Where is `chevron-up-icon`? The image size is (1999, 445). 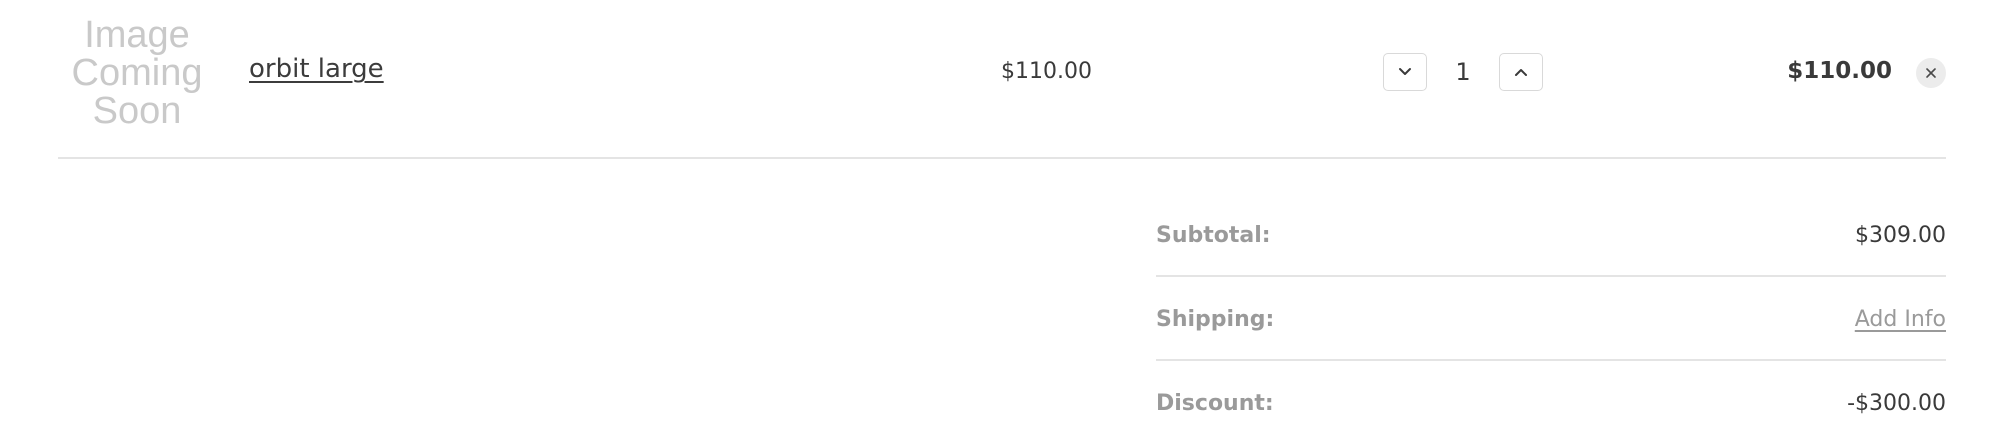
chevron-up-icon is located at coordinates (1521, 72).